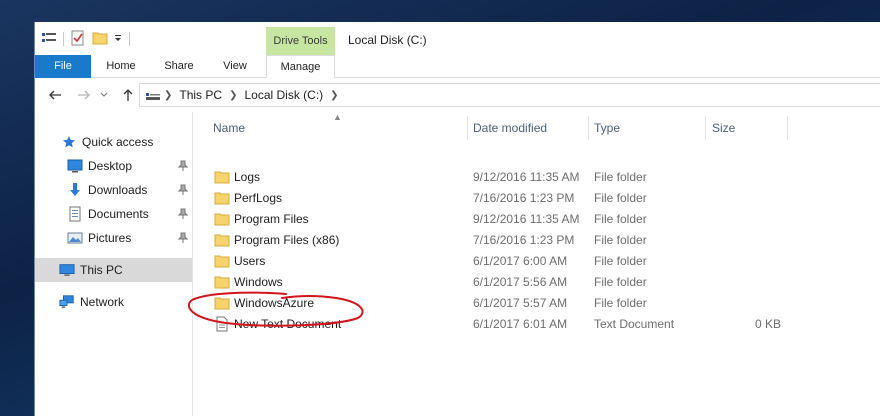 Image resolution: width=880 pixels, height=416 pixels. Describe the element at coordinates (634, 324) in the screenshot. I see `file-type: Text Document` at that location.